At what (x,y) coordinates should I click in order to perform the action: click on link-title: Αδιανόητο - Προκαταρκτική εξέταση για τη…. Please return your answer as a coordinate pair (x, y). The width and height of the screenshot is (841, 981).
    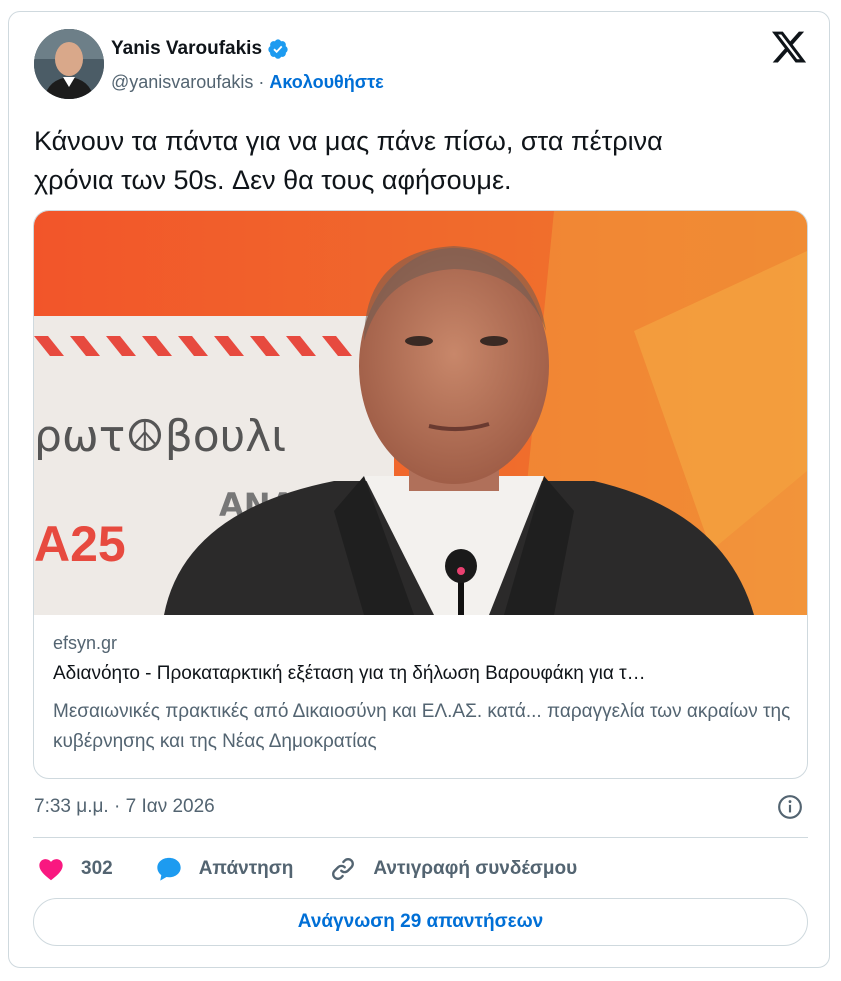
    Looking at the image, I should click on (423, 680).